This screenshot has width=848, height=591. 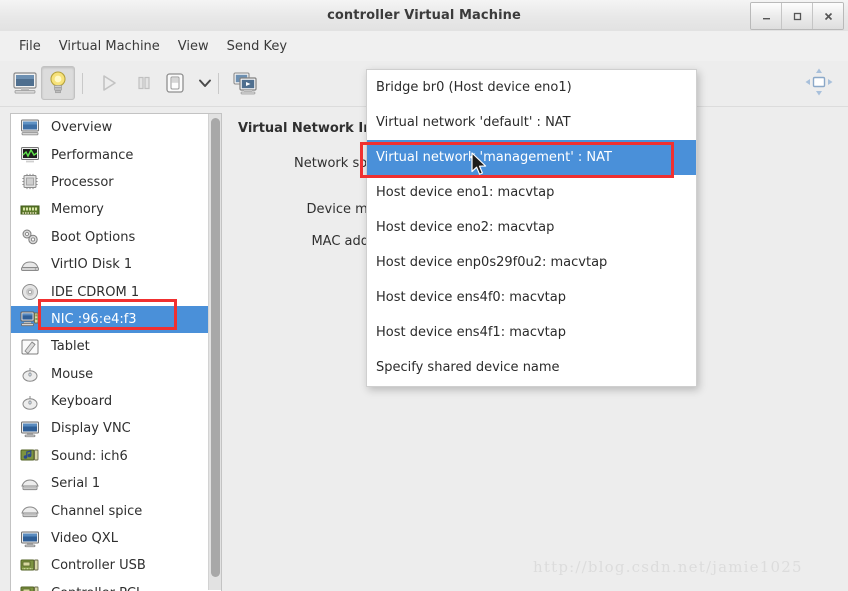 I want to click on sidebar-item-serial-1: Serial 1, so click(x=110, y=483).